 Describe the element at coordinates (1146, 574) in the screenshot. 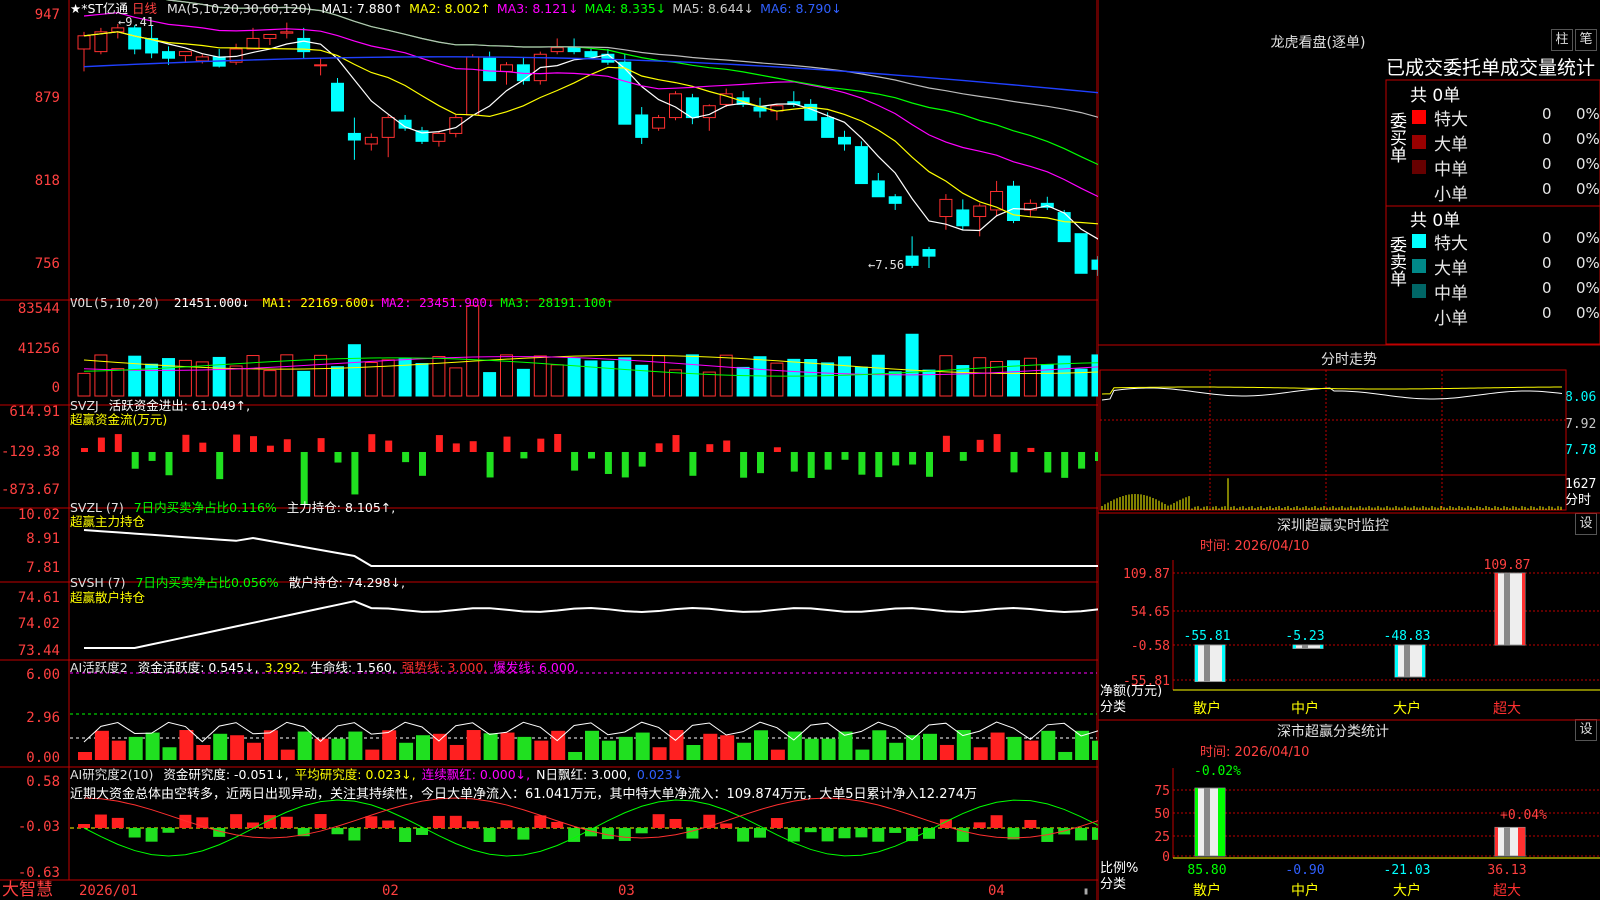

I see `bar-axis-tick: 109.87` at that location.